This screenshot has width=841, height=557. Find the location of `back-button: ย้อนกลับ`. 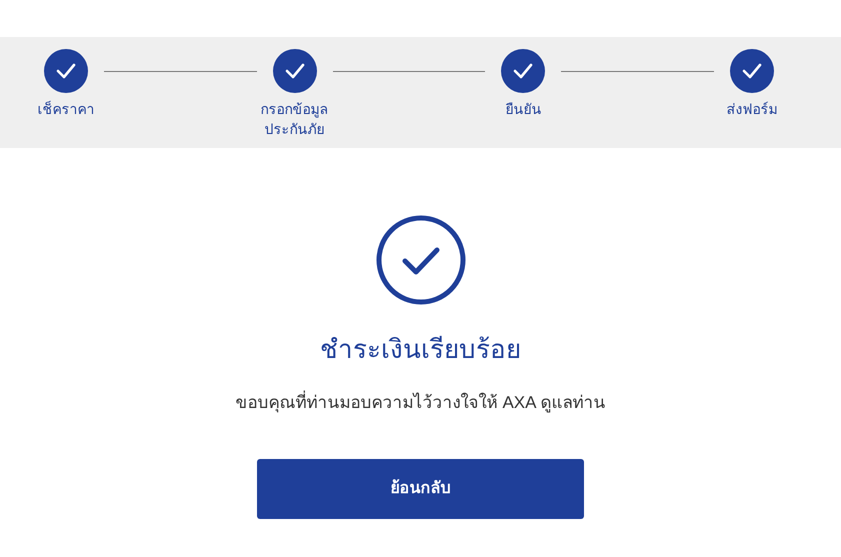

back-button: ย้อนกลับ is located at coordinates (420, 489).